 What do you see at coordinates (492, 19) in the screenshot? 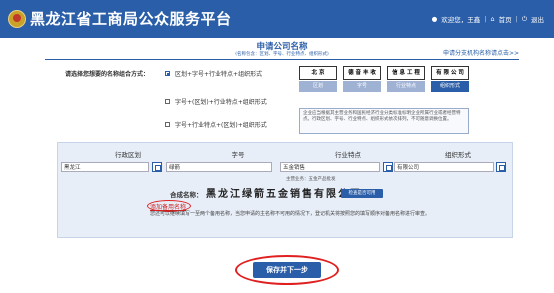
I see `home-icon: ⌂` at bounding box center [492, 19].